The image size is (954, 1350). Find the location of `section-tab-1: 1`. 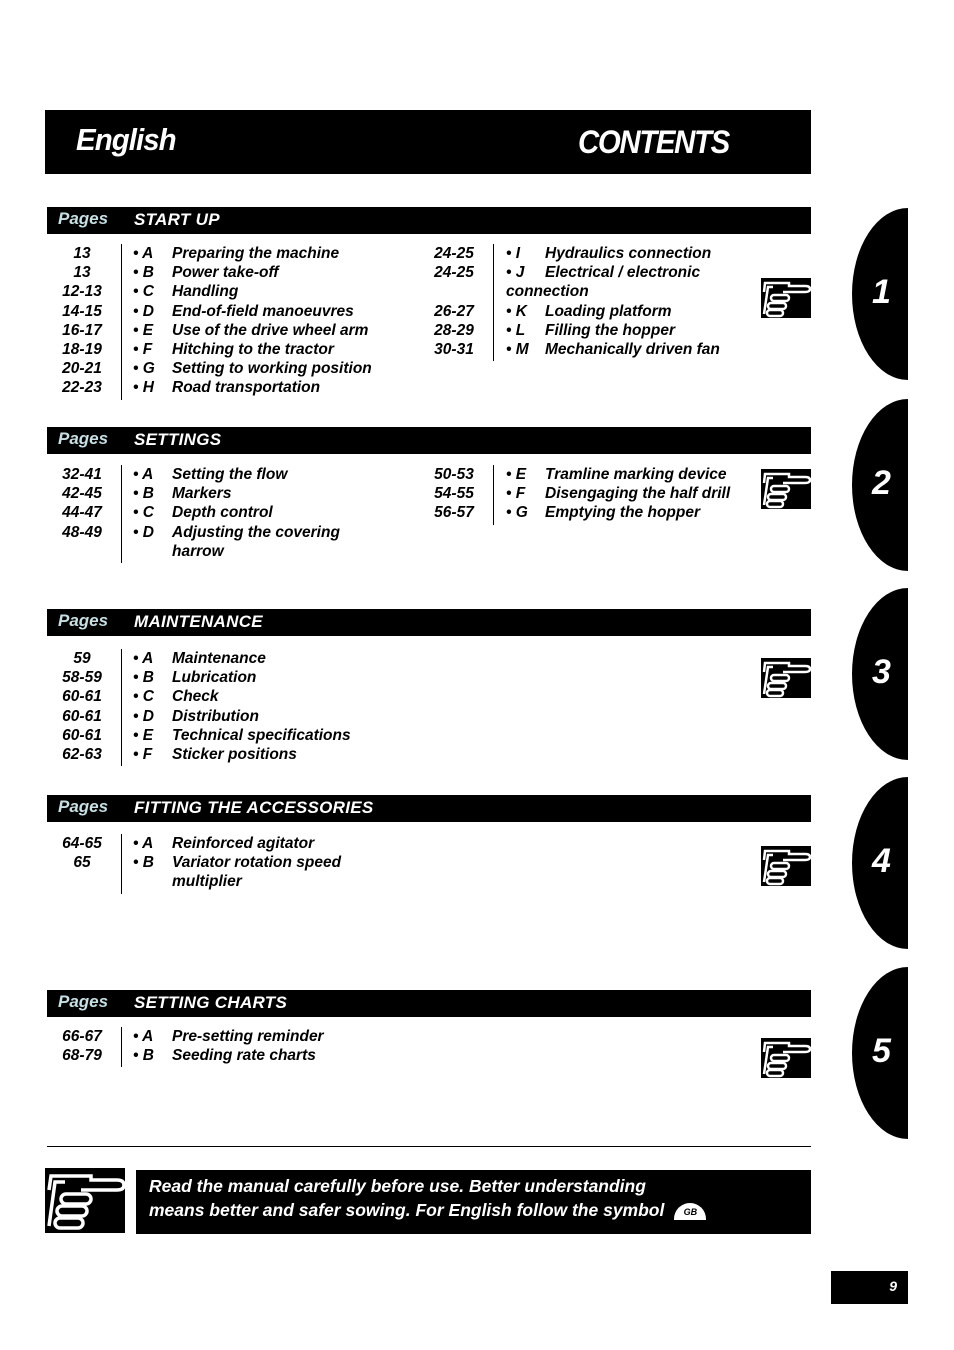

section-tab-1: 1 is located at coordinates (880, 294).